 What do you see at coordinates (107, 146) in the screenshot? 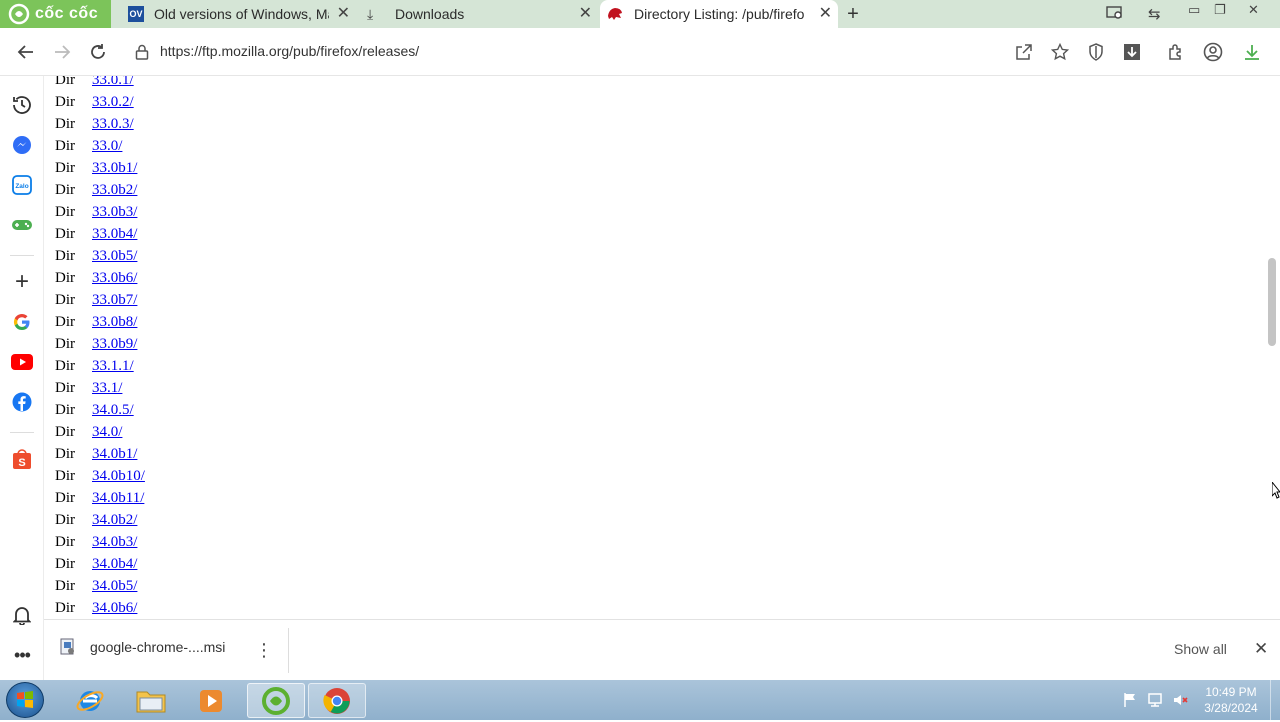
I see `directory-link: 33.0/` at bounding box center [107, 146].